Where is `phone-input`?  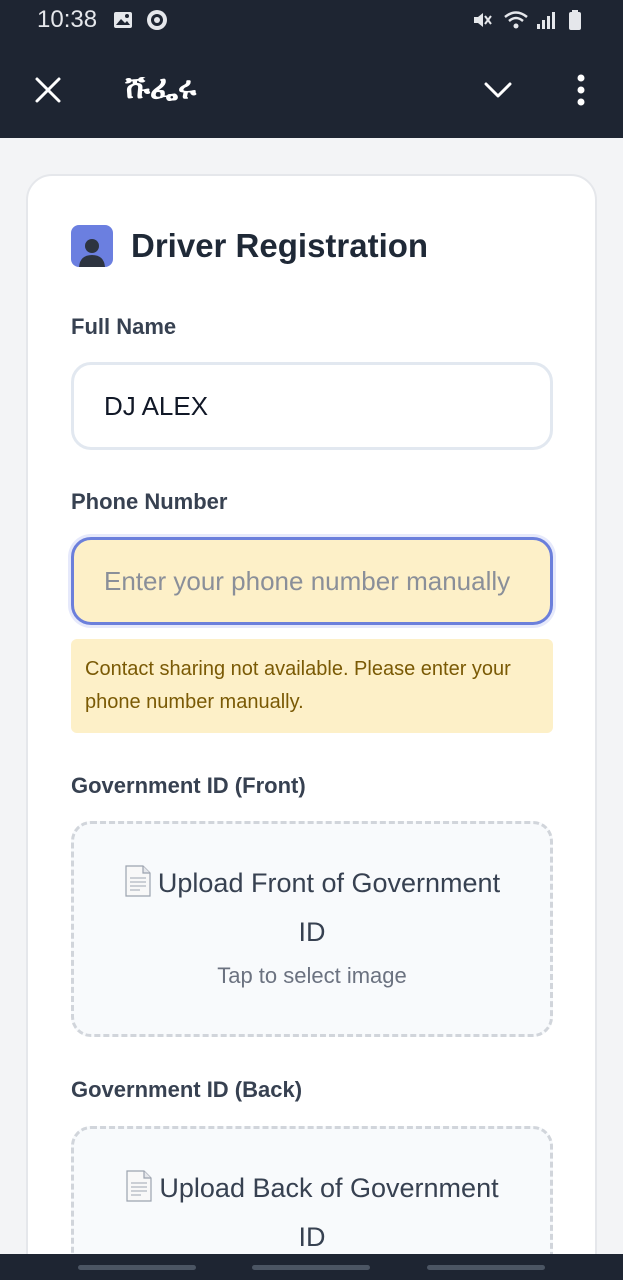 phone-input is located at coordinates (312, 581).